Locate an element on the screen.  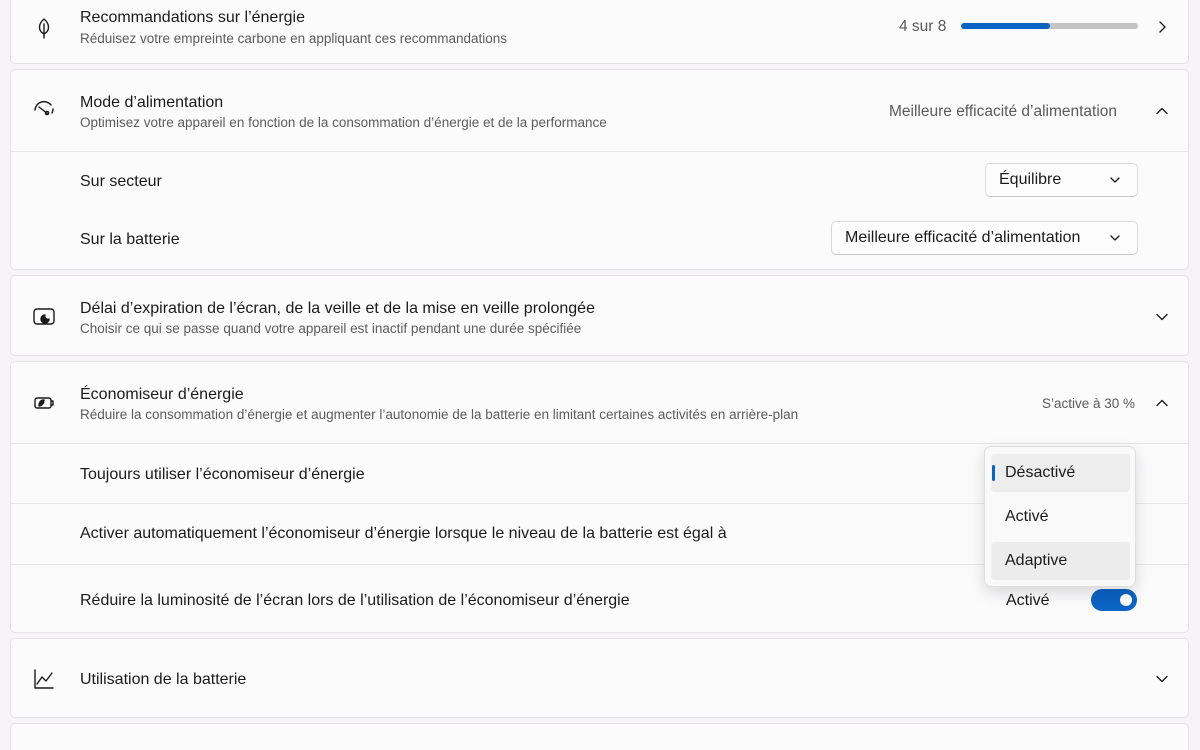
chevron-right-icon is located at coordinates (1162, 27).